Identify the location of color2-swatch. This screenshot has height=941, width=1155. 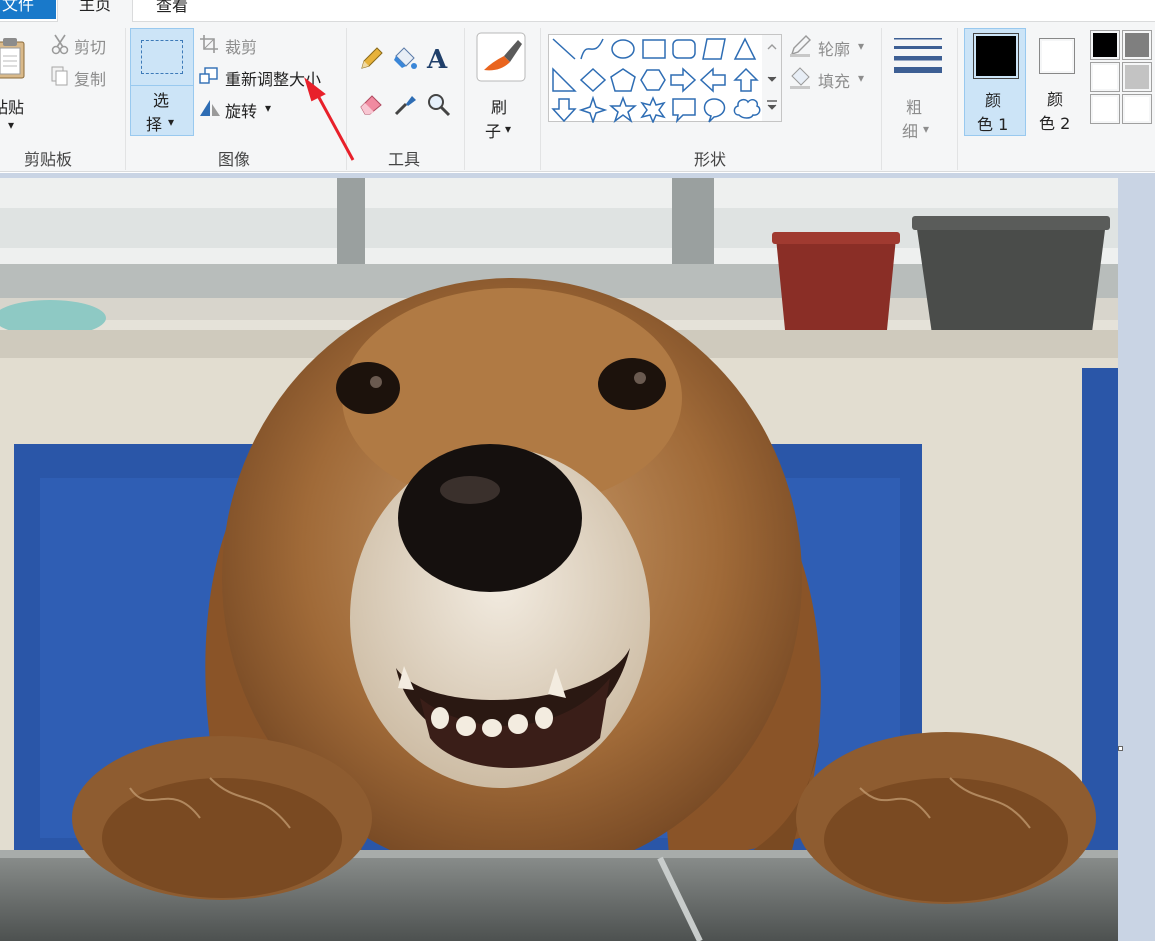
(1057, 56).